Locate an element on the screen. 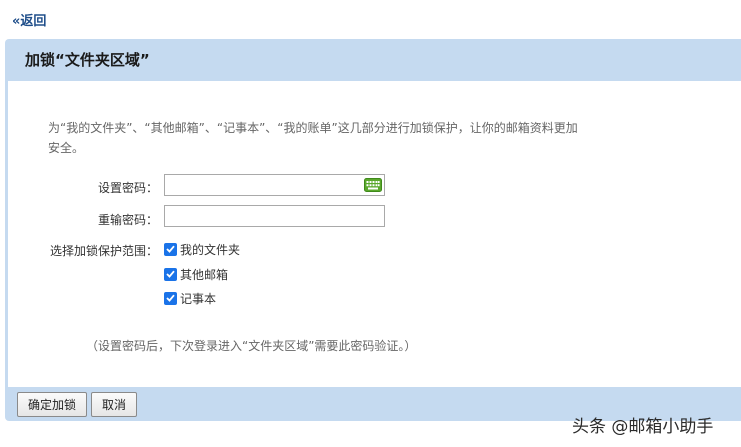  checkbox-label: 记事本 is located at coordinates (198, 298).